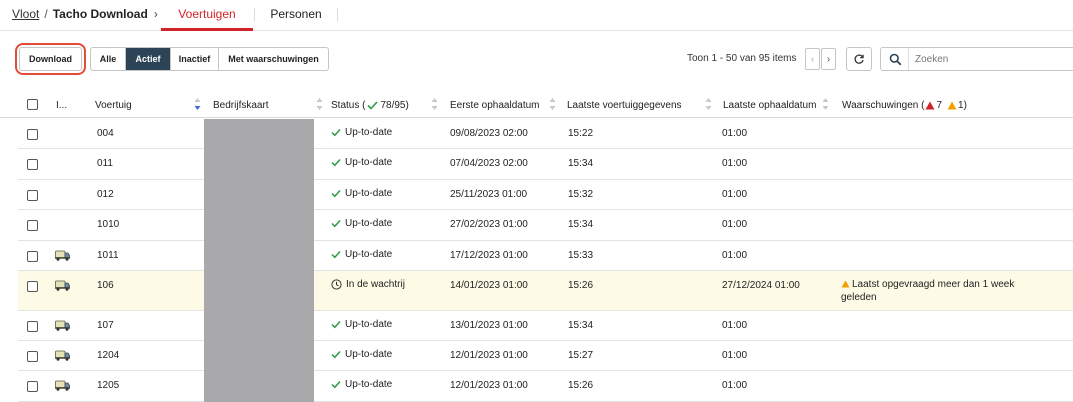  I want to click on search-input, so click(994, 59).